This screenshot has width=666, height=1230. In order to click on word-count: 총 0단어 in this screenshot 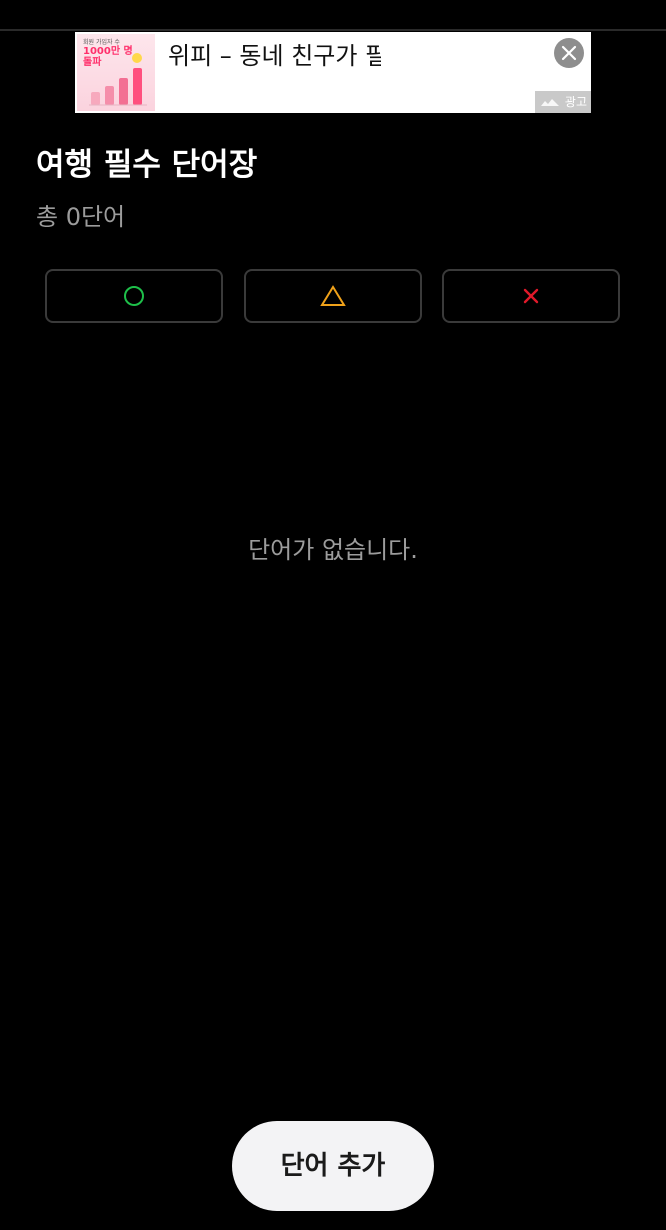, I will do `click(81, 217)`.